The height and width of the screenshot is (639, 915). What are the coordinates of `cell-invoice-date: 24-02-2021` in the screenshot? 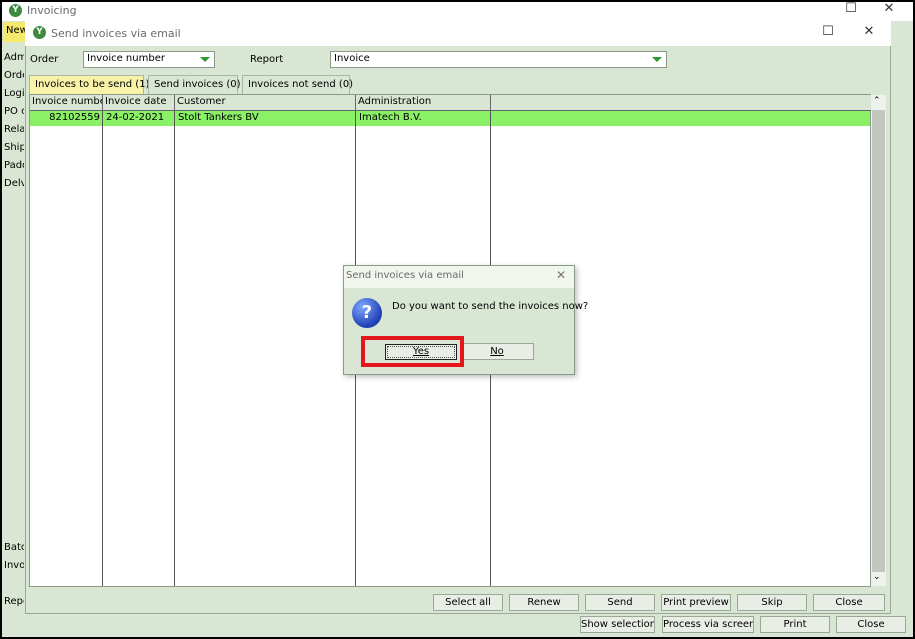 It's located at (135, 117).